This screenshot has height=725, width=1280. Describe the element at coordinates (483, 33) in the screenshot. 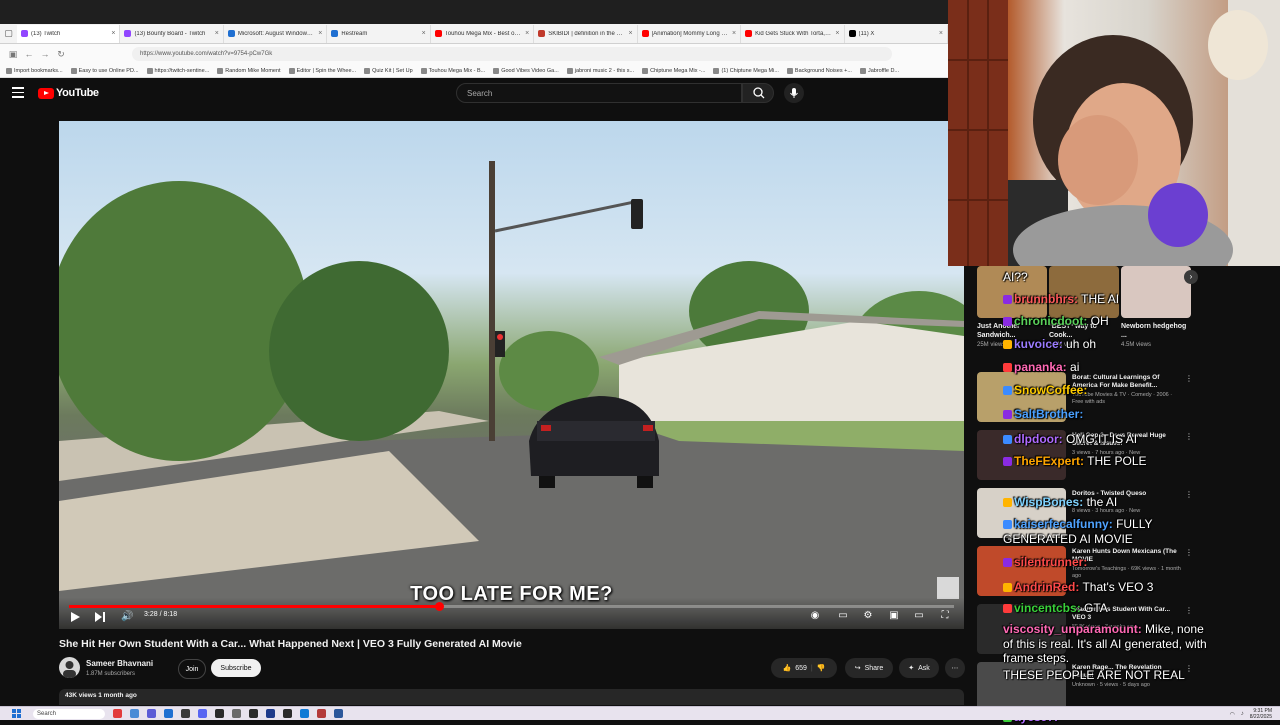

I see `browser-tab: Touhou Mega Mix - Best of ZU! ×` at that location.